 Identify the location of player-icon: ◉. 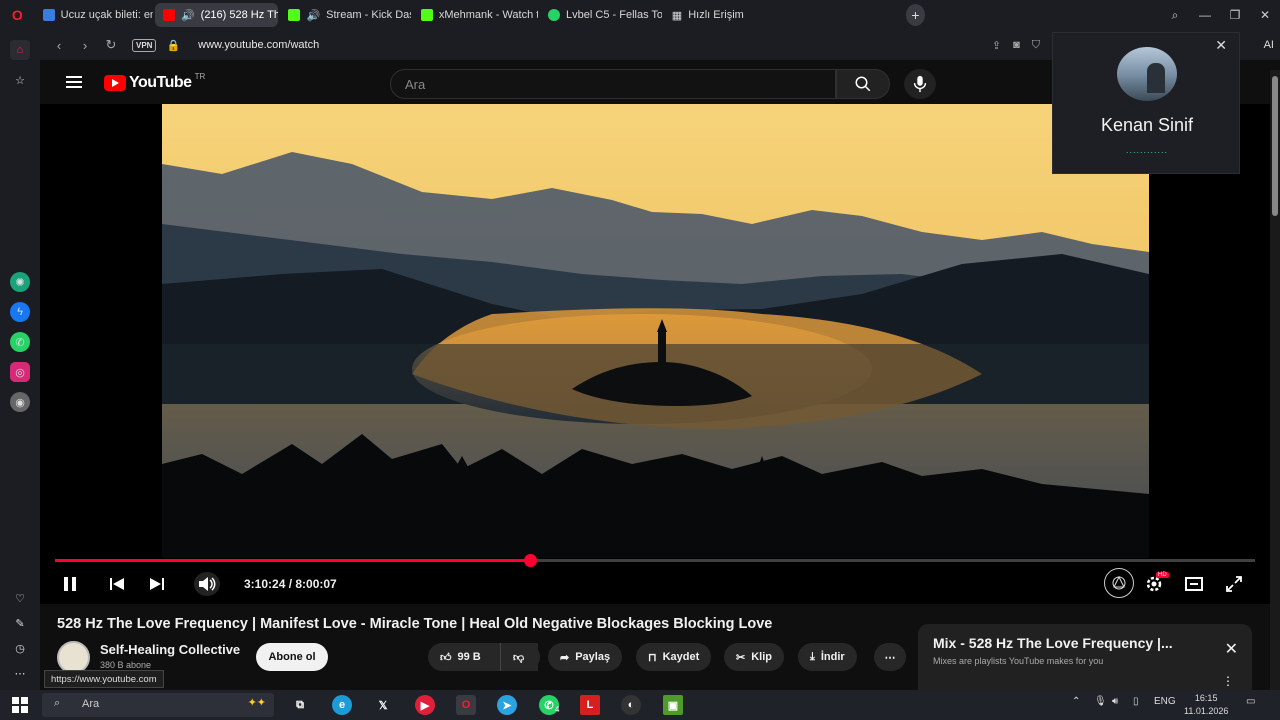
(20, 402).